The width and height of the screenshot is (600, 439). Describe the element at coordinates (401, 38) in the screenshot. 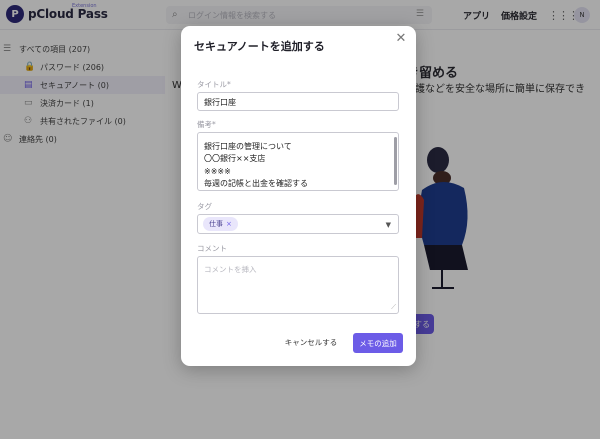

I see `close-icon: ✕` at that location.